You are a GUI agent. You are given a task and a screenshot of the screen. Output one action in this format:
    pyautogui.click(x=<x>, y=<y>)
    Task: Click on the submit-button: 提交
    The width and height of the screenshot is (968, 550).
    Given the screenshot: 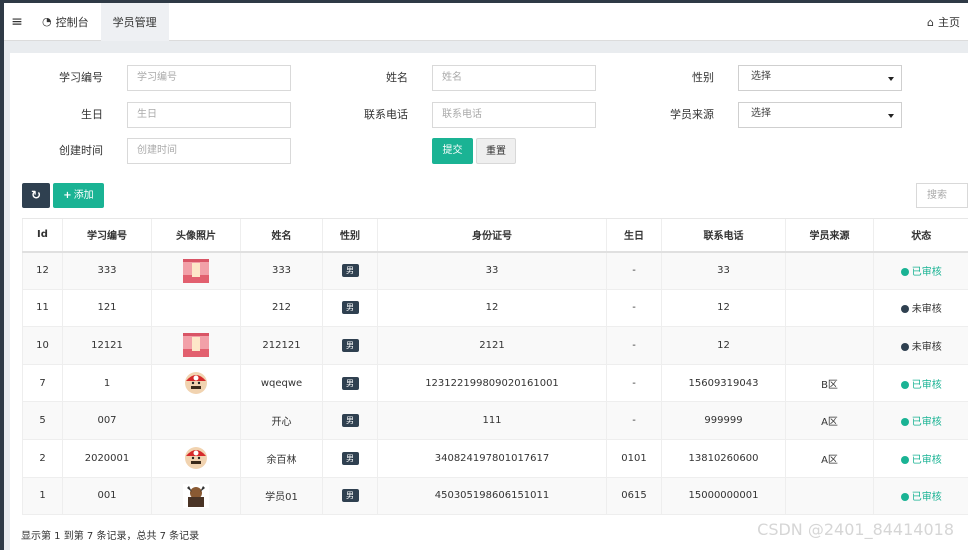 What is the action you would take?
    pyautogui.click(x=452, y=151)
    